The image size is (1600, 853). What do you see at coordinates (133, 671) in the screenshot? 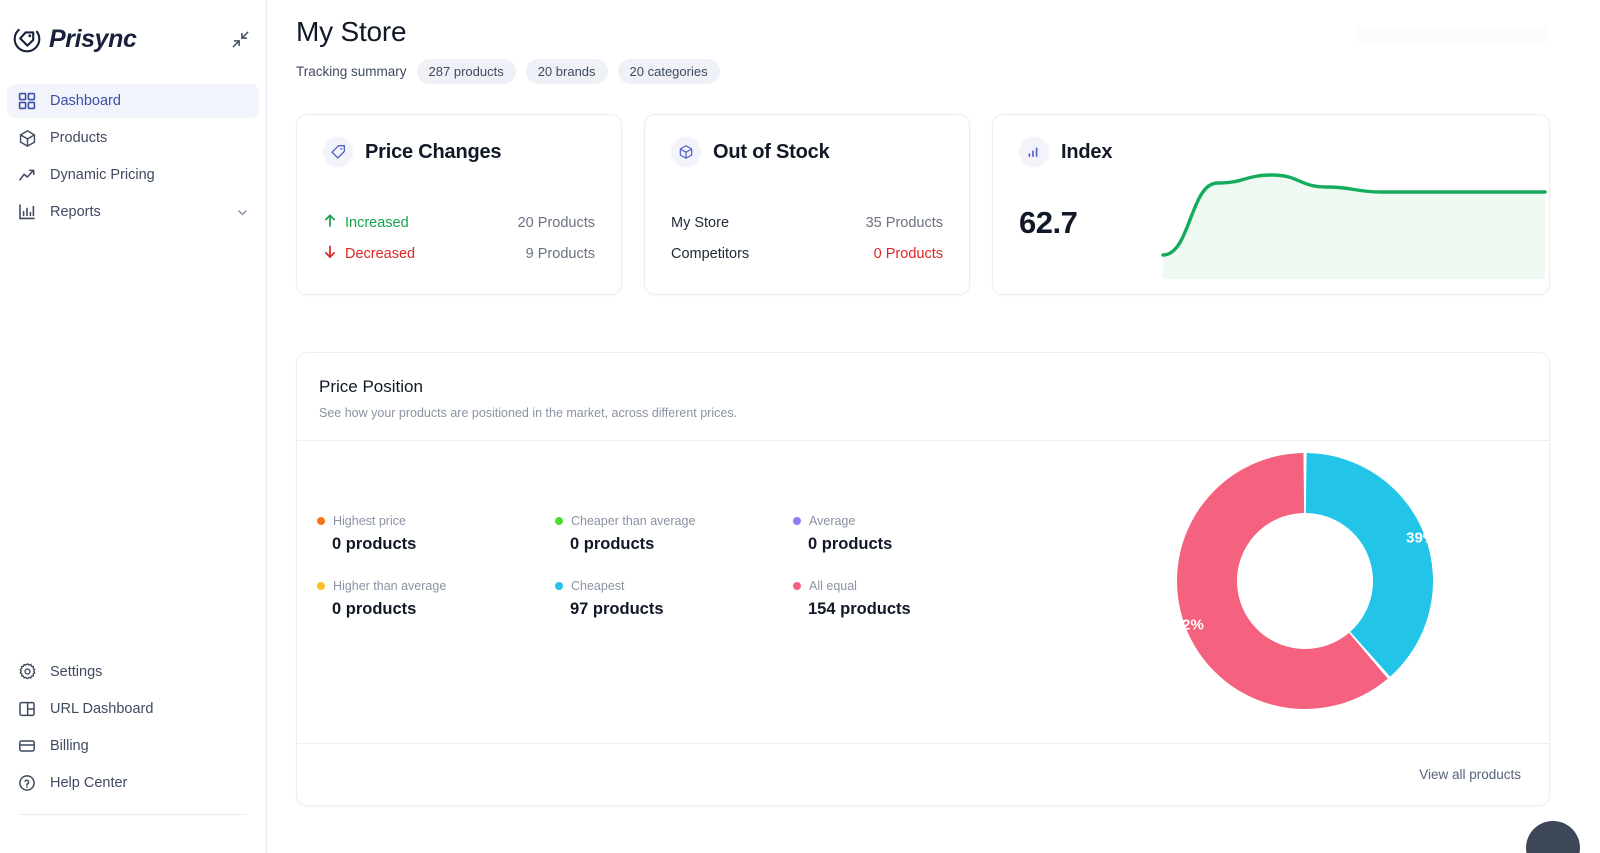
I see `sidebar-item-settings: Settings` at bounding box center [133, 671].